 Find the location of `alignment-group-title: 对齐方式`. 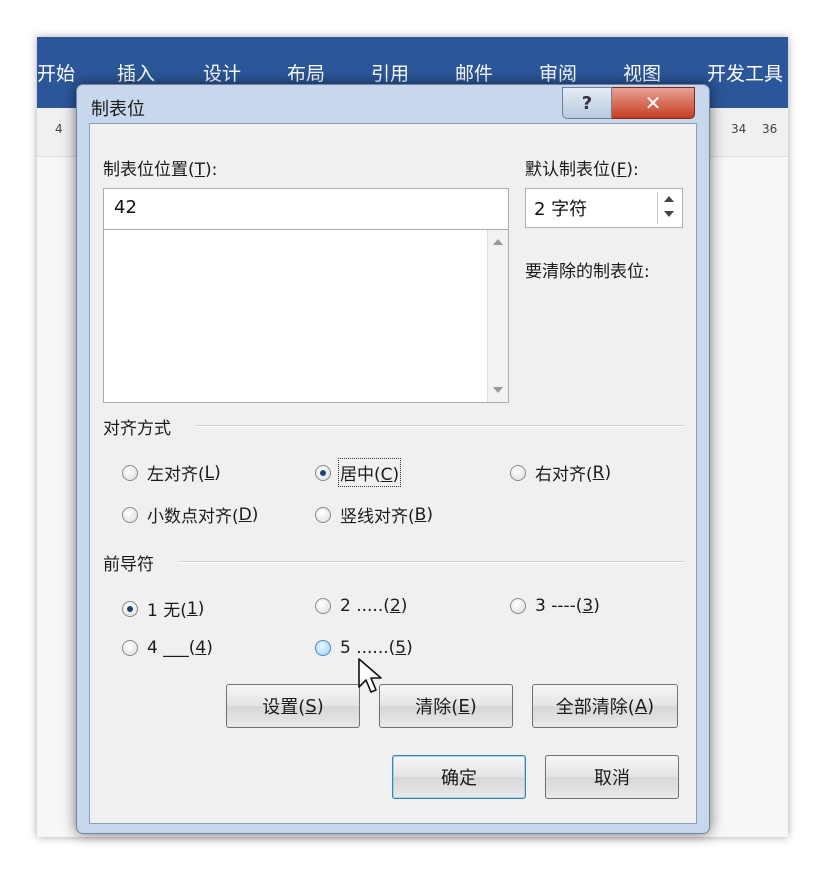

alignment-group-title: 对齐方式 is located at coordinates (137, 429).